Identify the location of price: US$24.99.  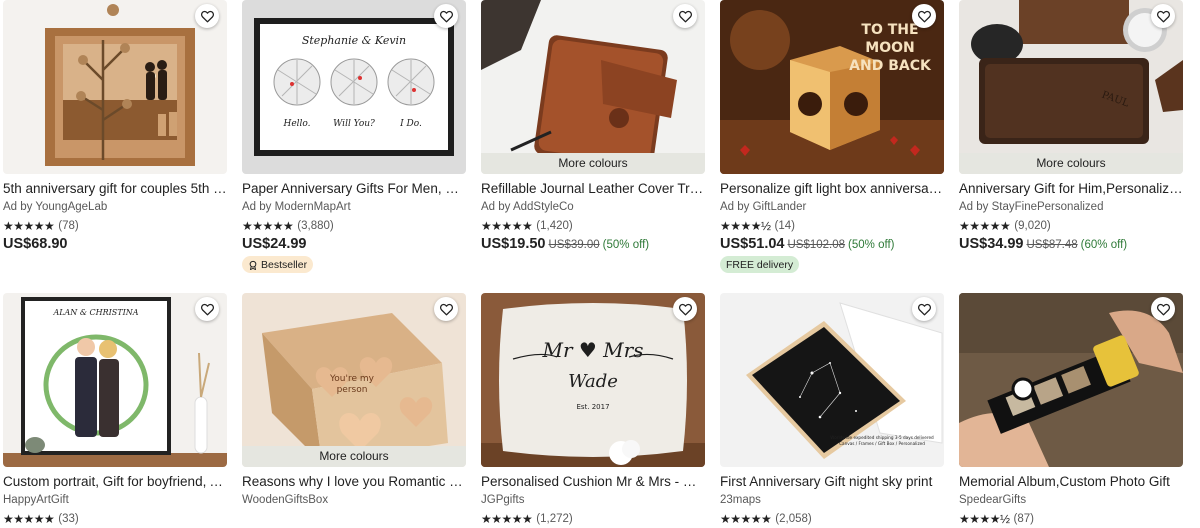
(274, 244).